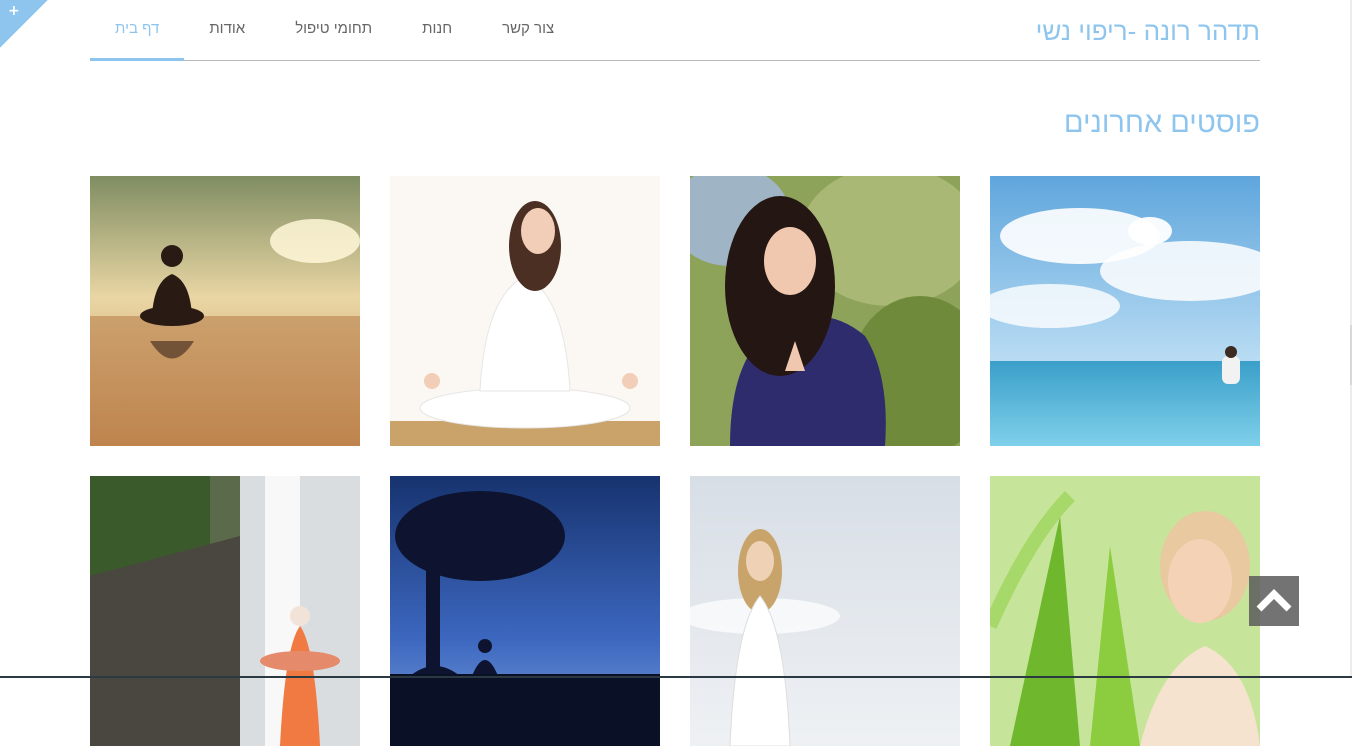  Describe the element at coordinates (1148, 31) in the screenshot. I see `site-title: תדהר רונה -ריפוי נשי` at that location.